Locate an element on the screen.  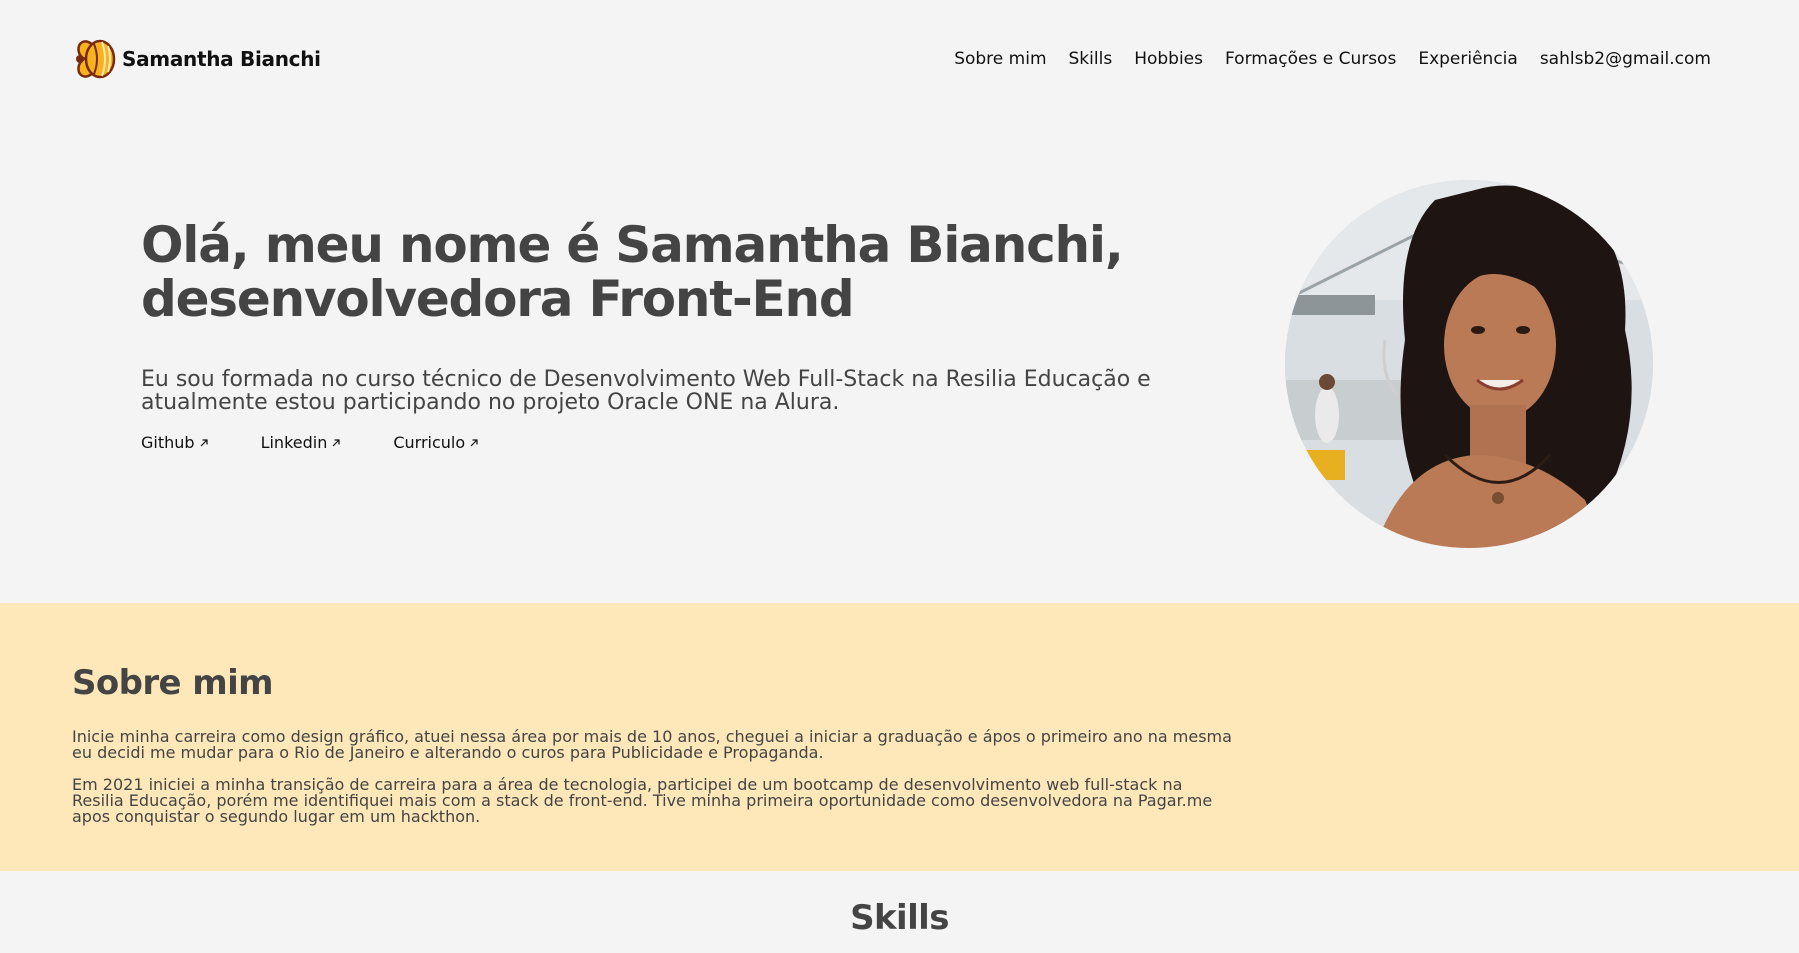
curriculo-link: Curriculo is located at coordinates (436, 442).